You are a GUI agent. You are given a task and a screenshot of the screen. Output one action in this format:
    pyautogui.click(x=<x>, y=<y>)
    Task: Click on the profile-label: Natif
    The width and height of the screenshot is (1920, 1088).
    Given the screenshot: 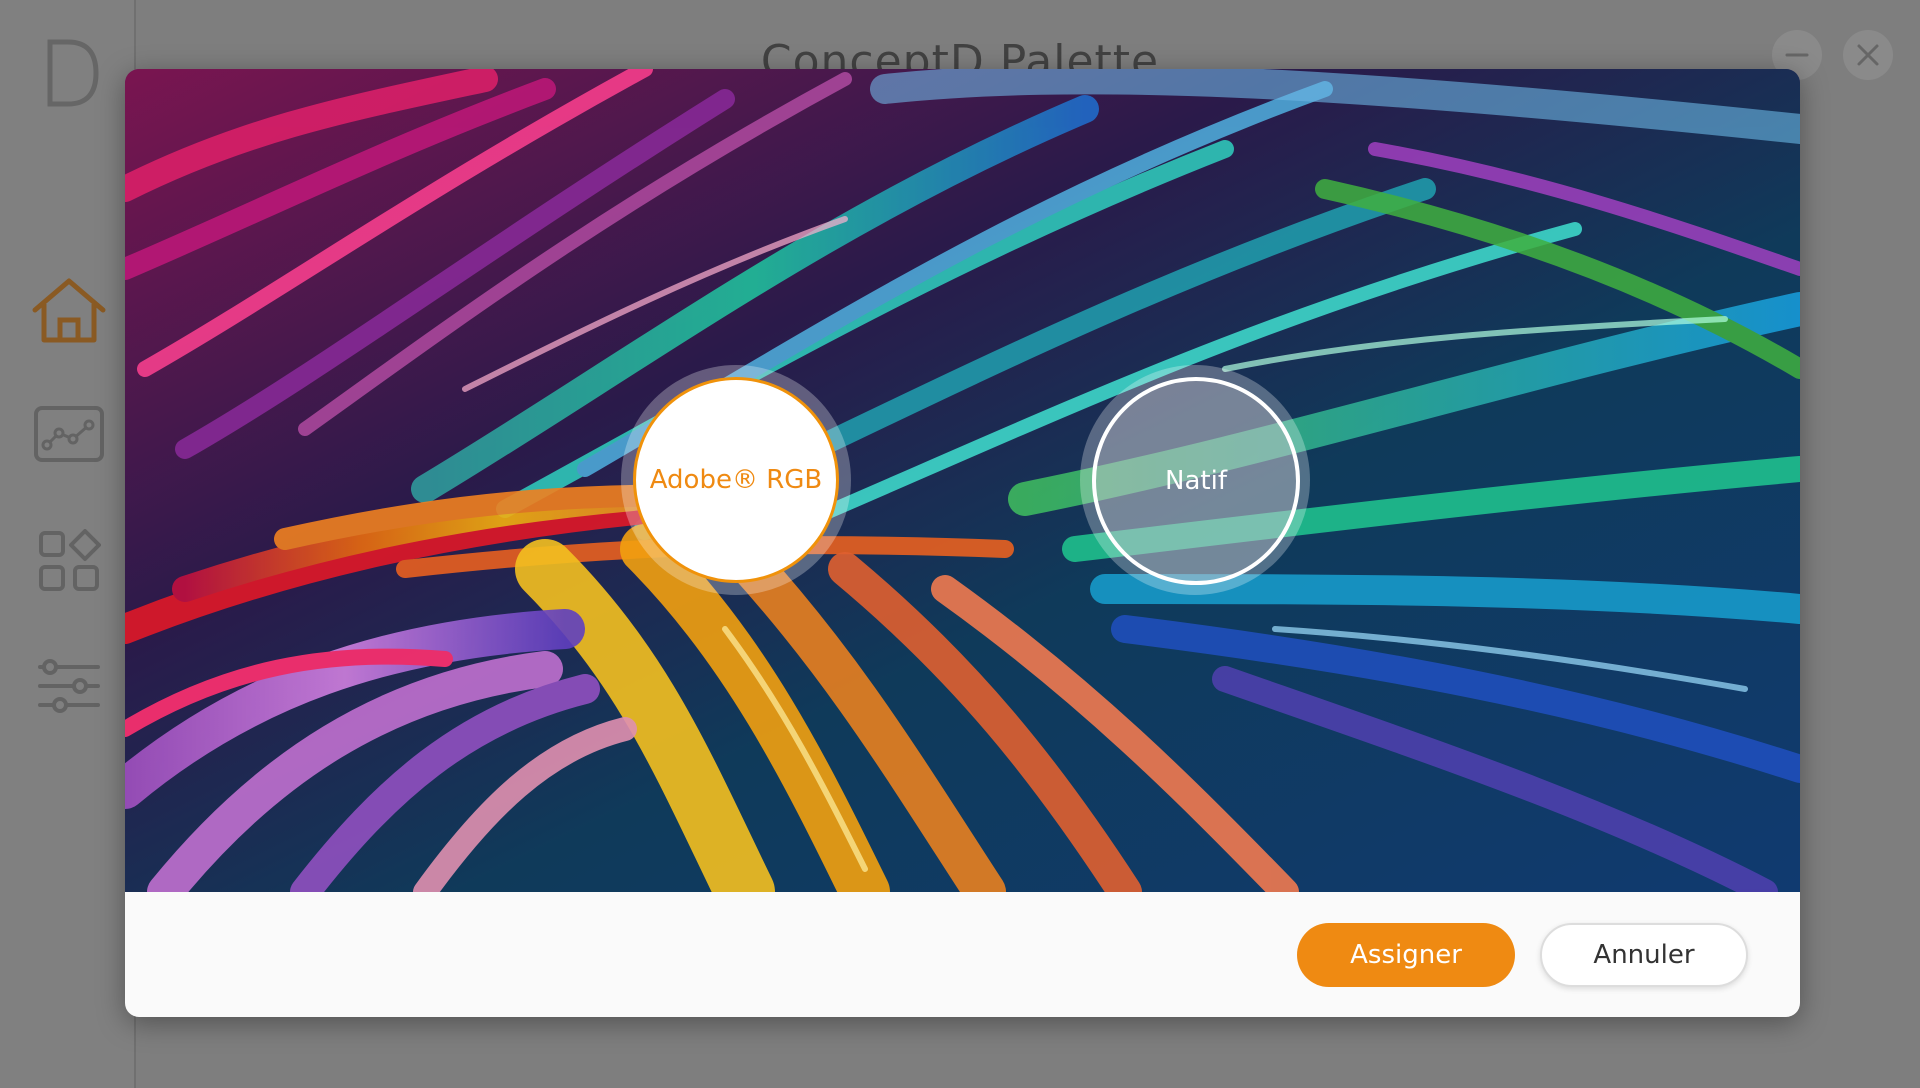 What is the action you would take?
    pyautogui.click(x=1196, y=481)
    